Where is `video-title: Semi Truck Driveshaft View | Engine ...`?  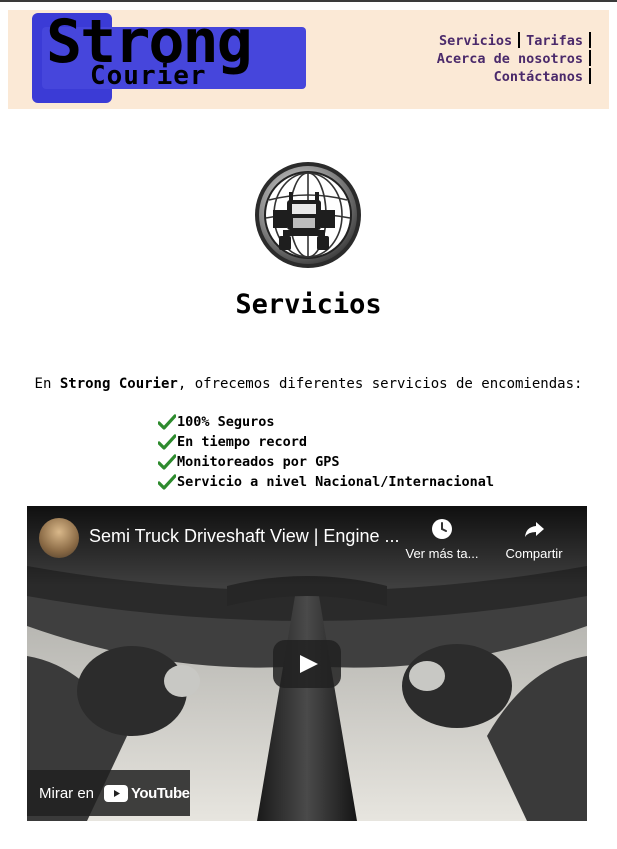 video-title: Semi Truck Driveshaft View | Engine ... is located at coordinates (249, 536).